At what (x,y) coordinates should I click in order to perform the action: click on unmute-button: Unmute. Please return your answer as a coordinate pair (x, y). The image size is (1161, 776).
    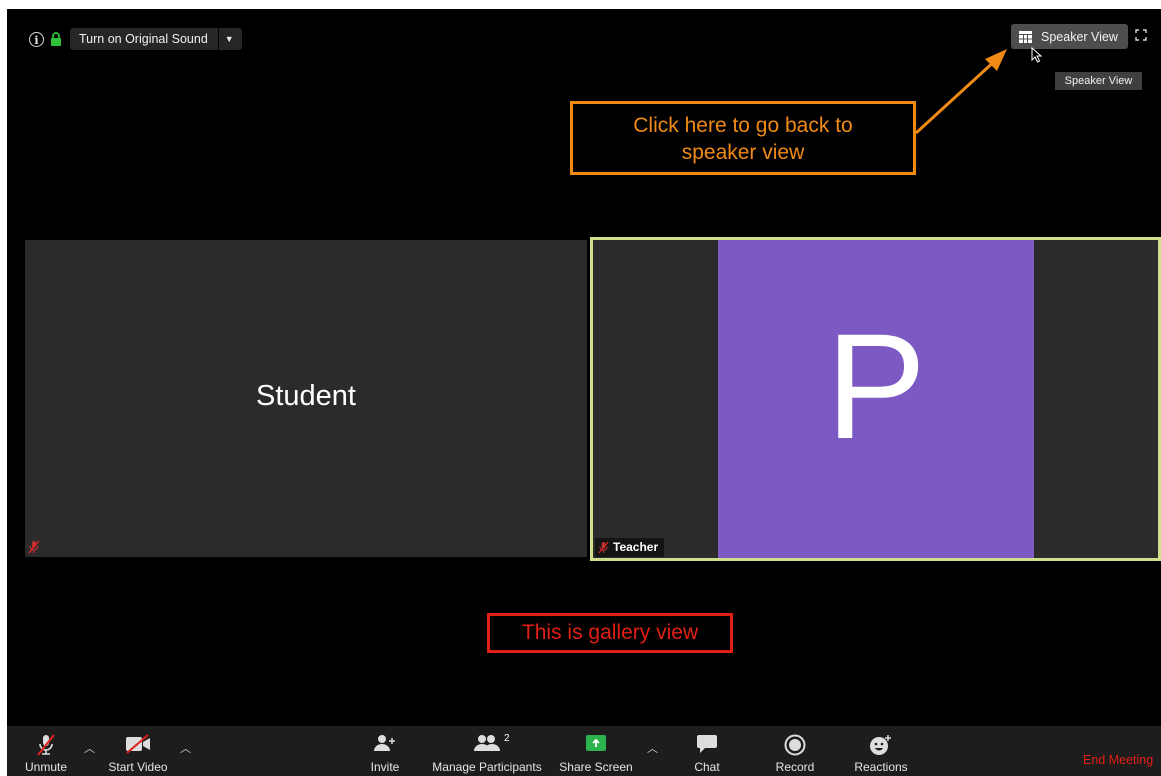
    Looking at the image, I should click on (46, 751).